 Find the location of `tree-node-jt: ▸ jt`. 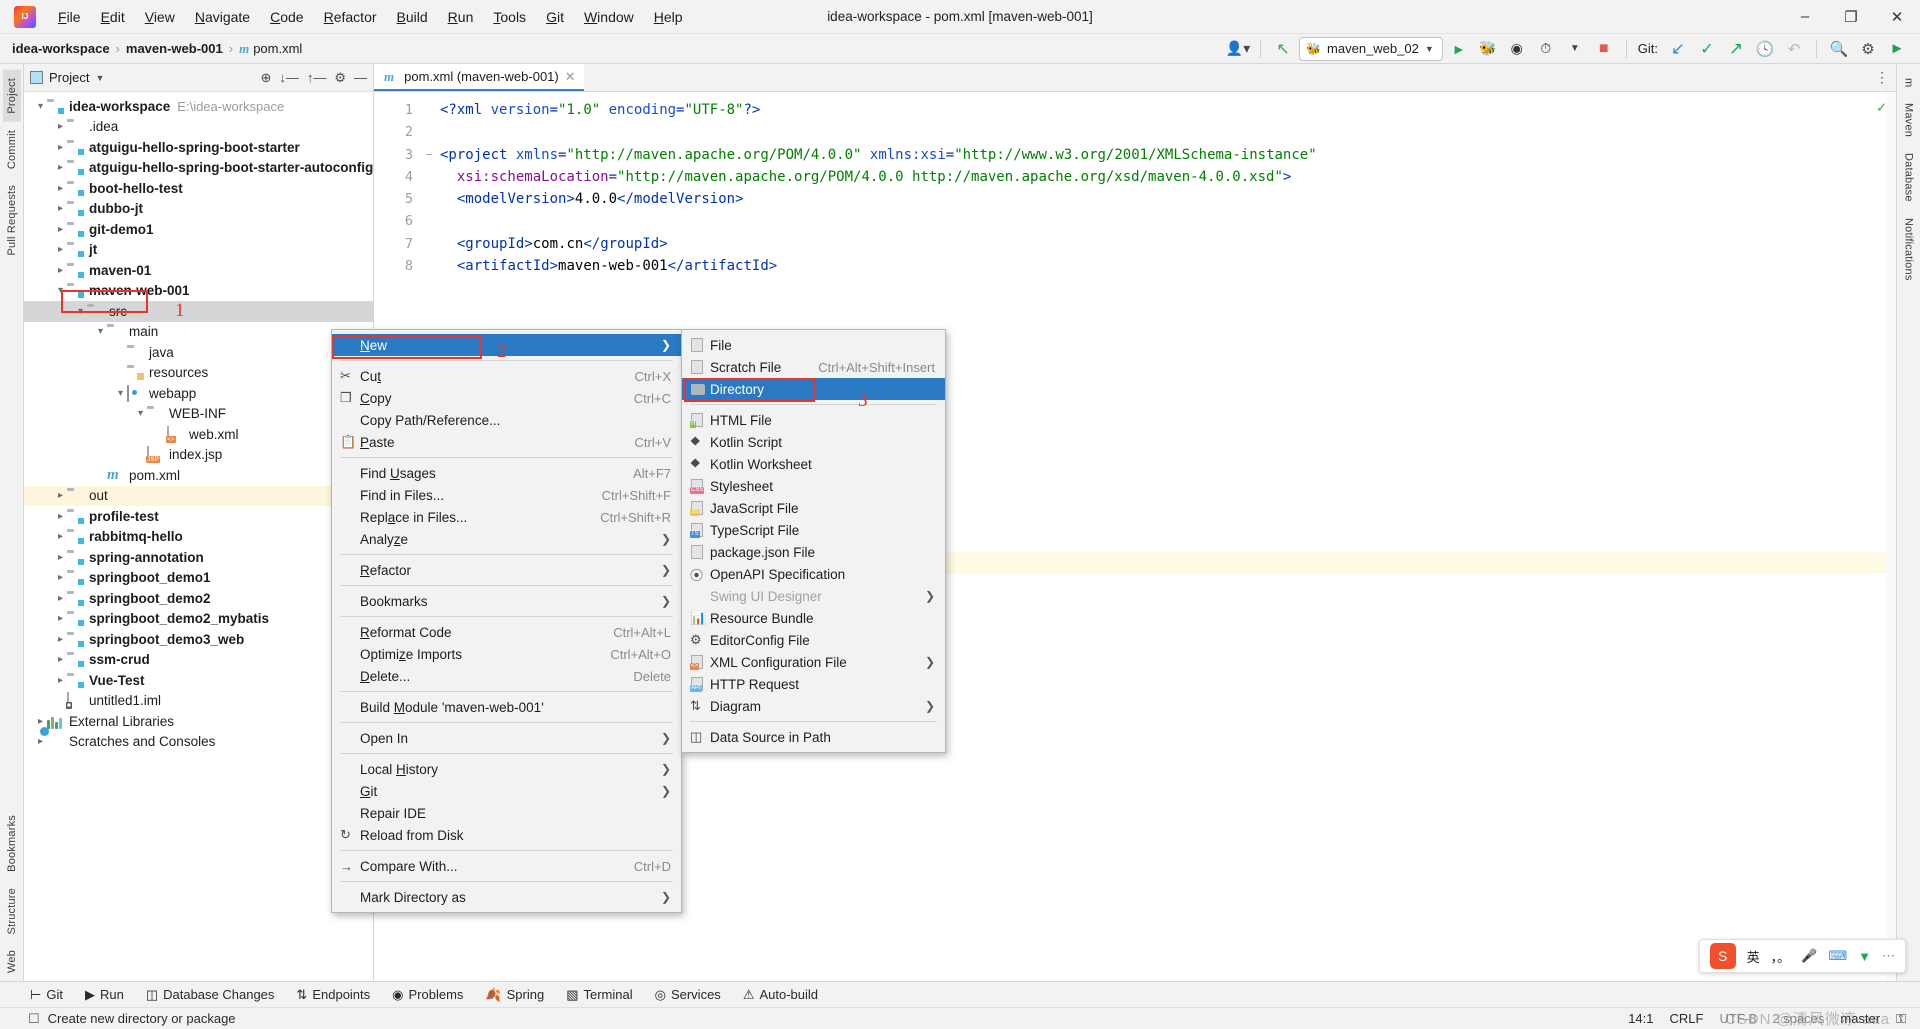

tree-node-jt: ▸ jt is located at coordinates (198, 250).